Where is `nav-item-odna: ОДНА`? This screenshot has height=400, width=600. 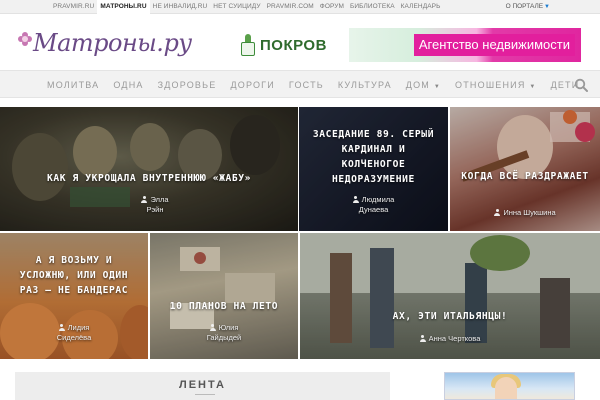
nav-item-odna: ОДНА is located at coordinates (128, 85).